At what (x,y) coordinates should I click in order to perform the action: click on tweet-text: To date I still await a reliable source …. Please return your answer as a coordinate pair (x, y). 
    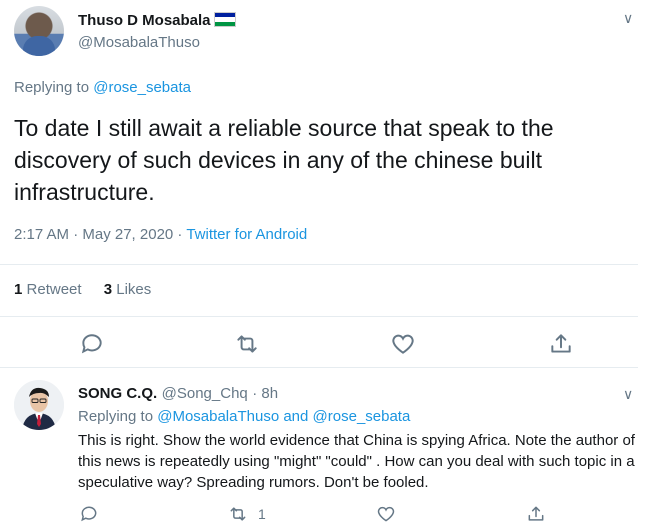
    Looking at the image, I should click on (284, 160).